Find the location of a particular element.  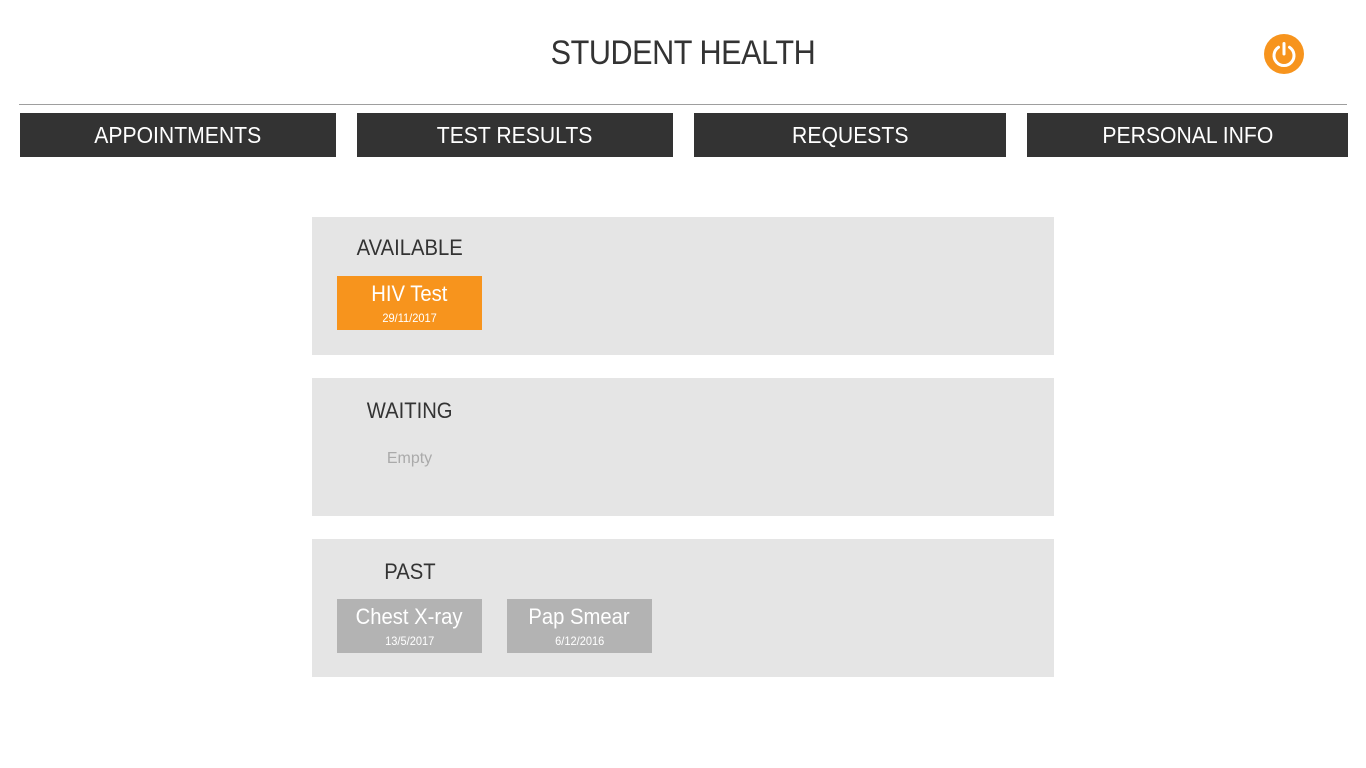

tab-appointments: APPOINTMENTS is located at coordinates (178, 135).